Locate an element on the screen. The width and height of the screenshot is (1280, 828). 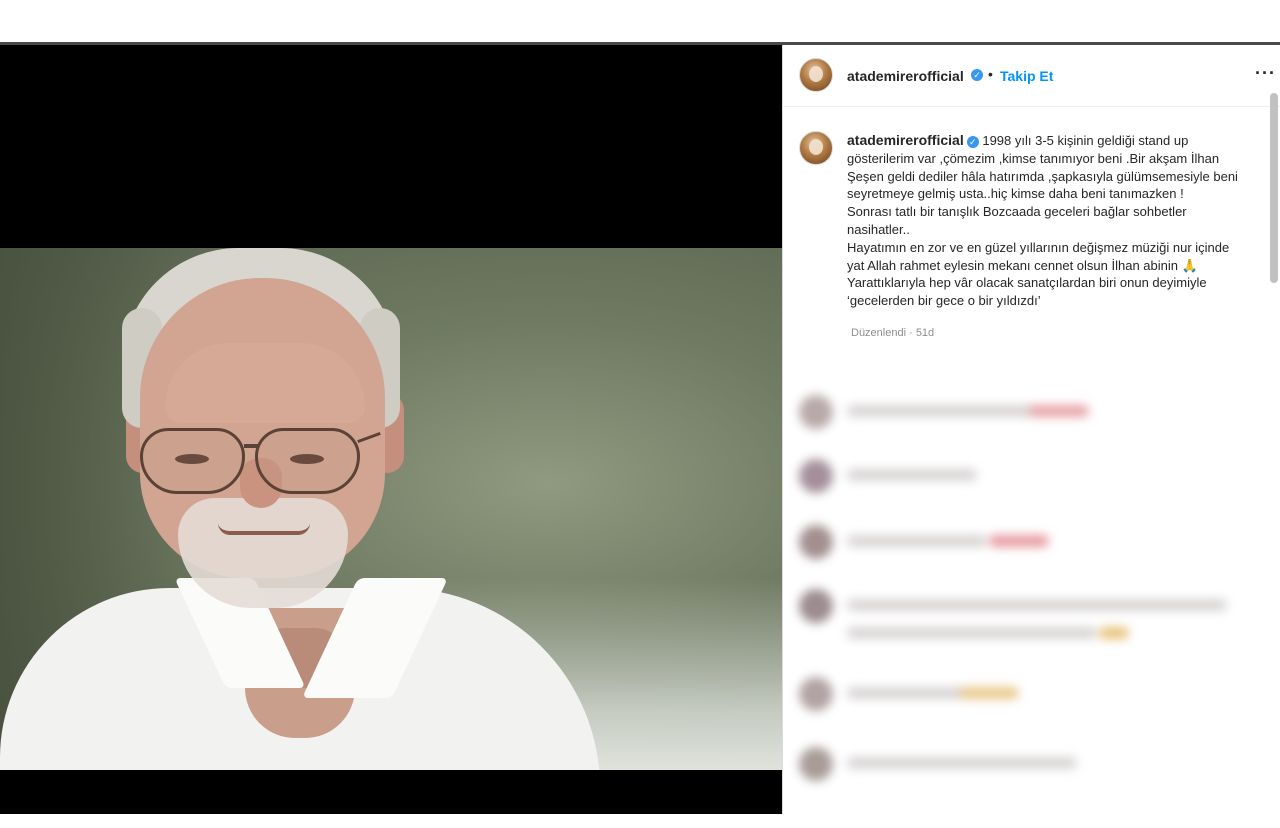
glasses-lens-right is located at coordinates (307, 461).